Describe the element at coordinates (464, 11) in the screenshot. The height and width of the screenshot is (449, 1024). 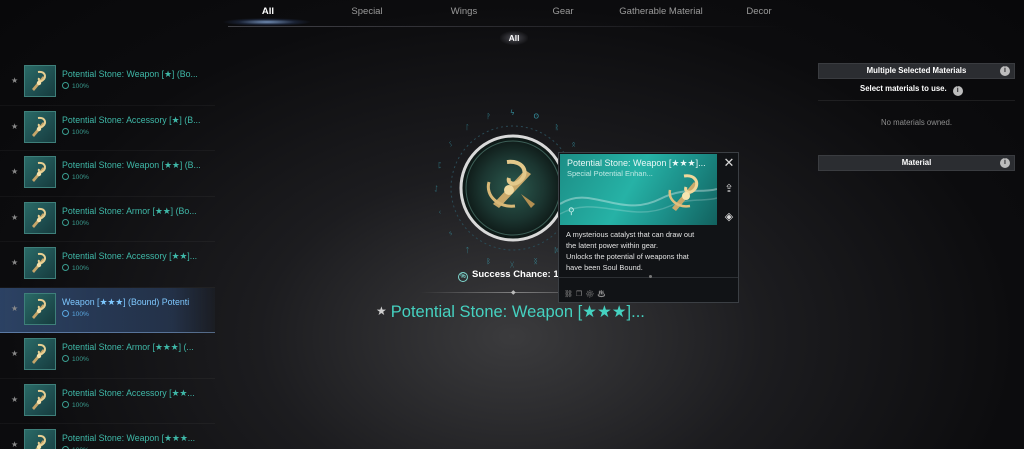
I see `tab-wings: Wings` at that location.